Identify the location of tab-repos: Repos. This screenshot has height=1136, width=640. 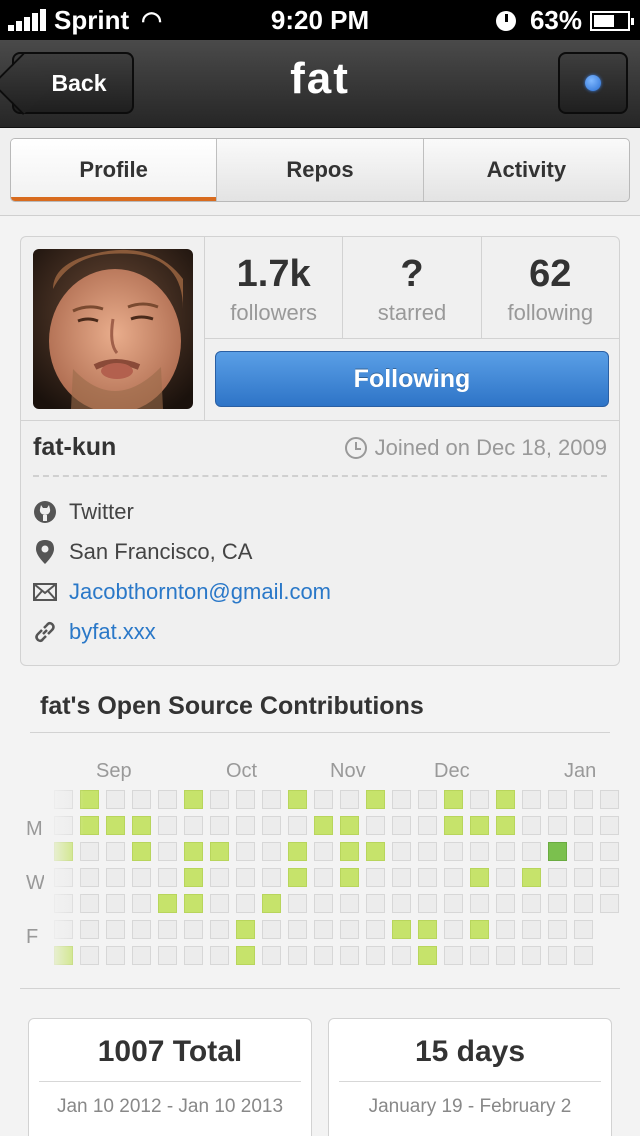
(320, 170).